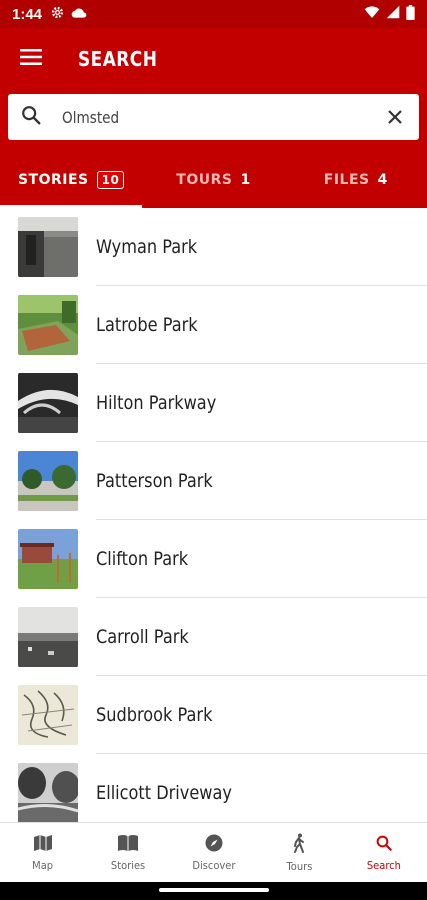 This screenshot has width=427, height=900. I want to click on wifi-icon, so click(372, 14).